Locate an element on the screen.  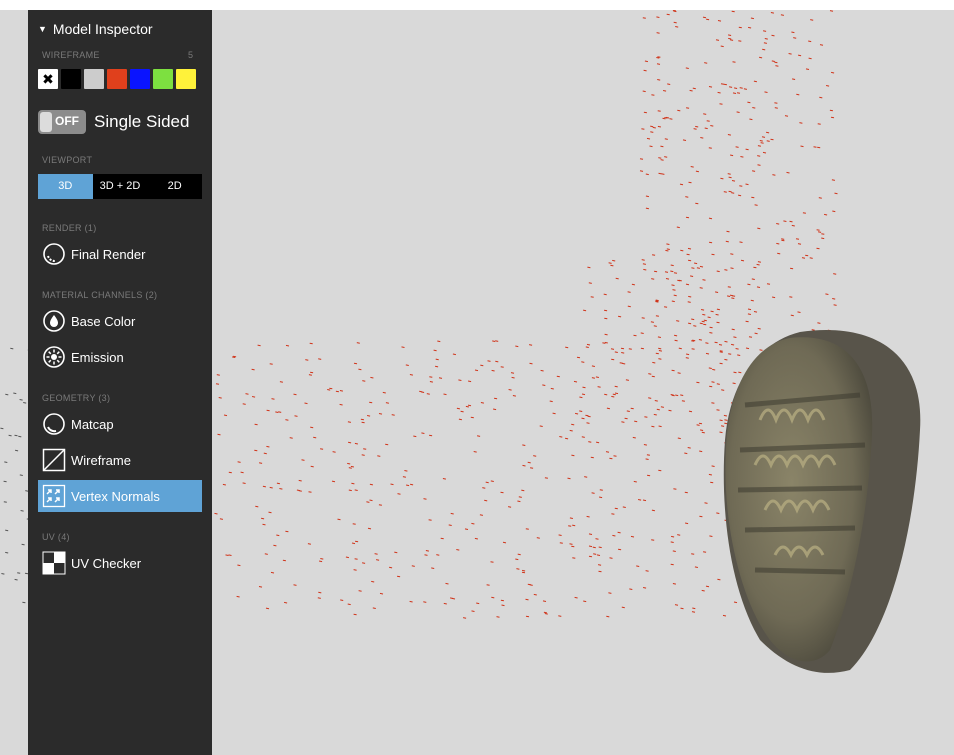
swatch-gray is located at coordinates (94, 79).